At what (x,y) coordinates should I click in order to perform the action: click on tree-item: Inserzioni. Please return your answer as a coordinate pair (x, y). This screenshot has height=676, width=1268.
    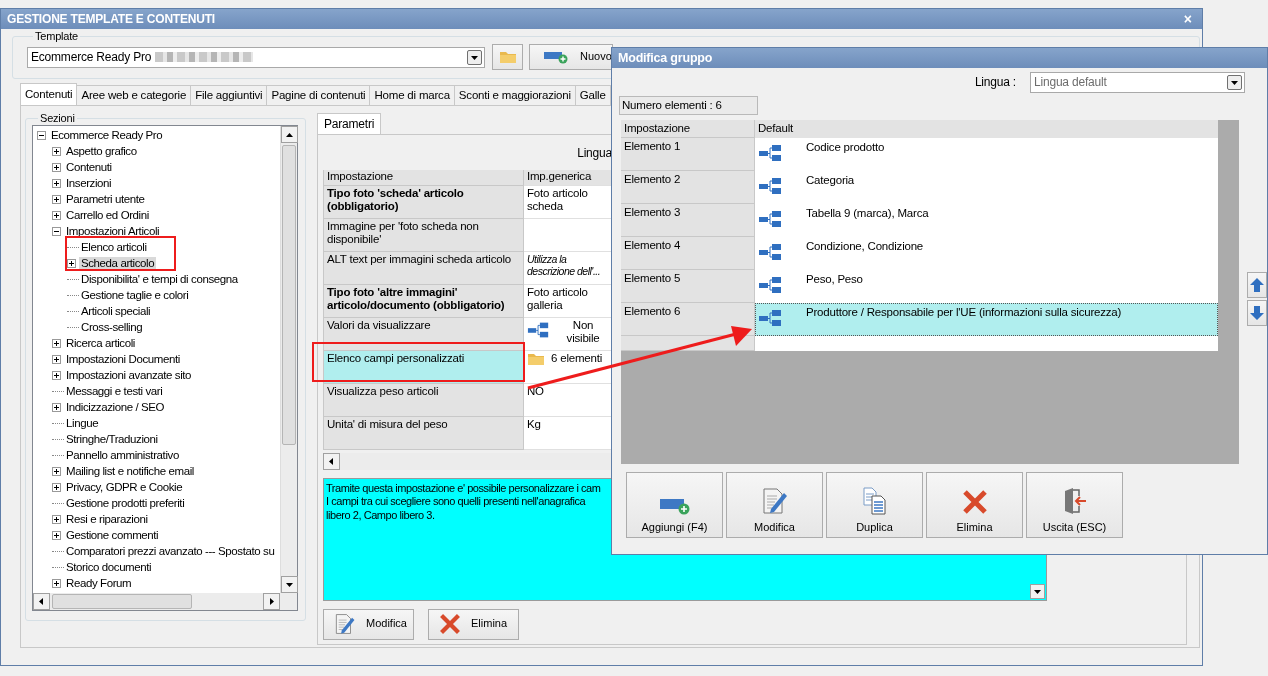
    Looking at the image, I should click on (89, 183).